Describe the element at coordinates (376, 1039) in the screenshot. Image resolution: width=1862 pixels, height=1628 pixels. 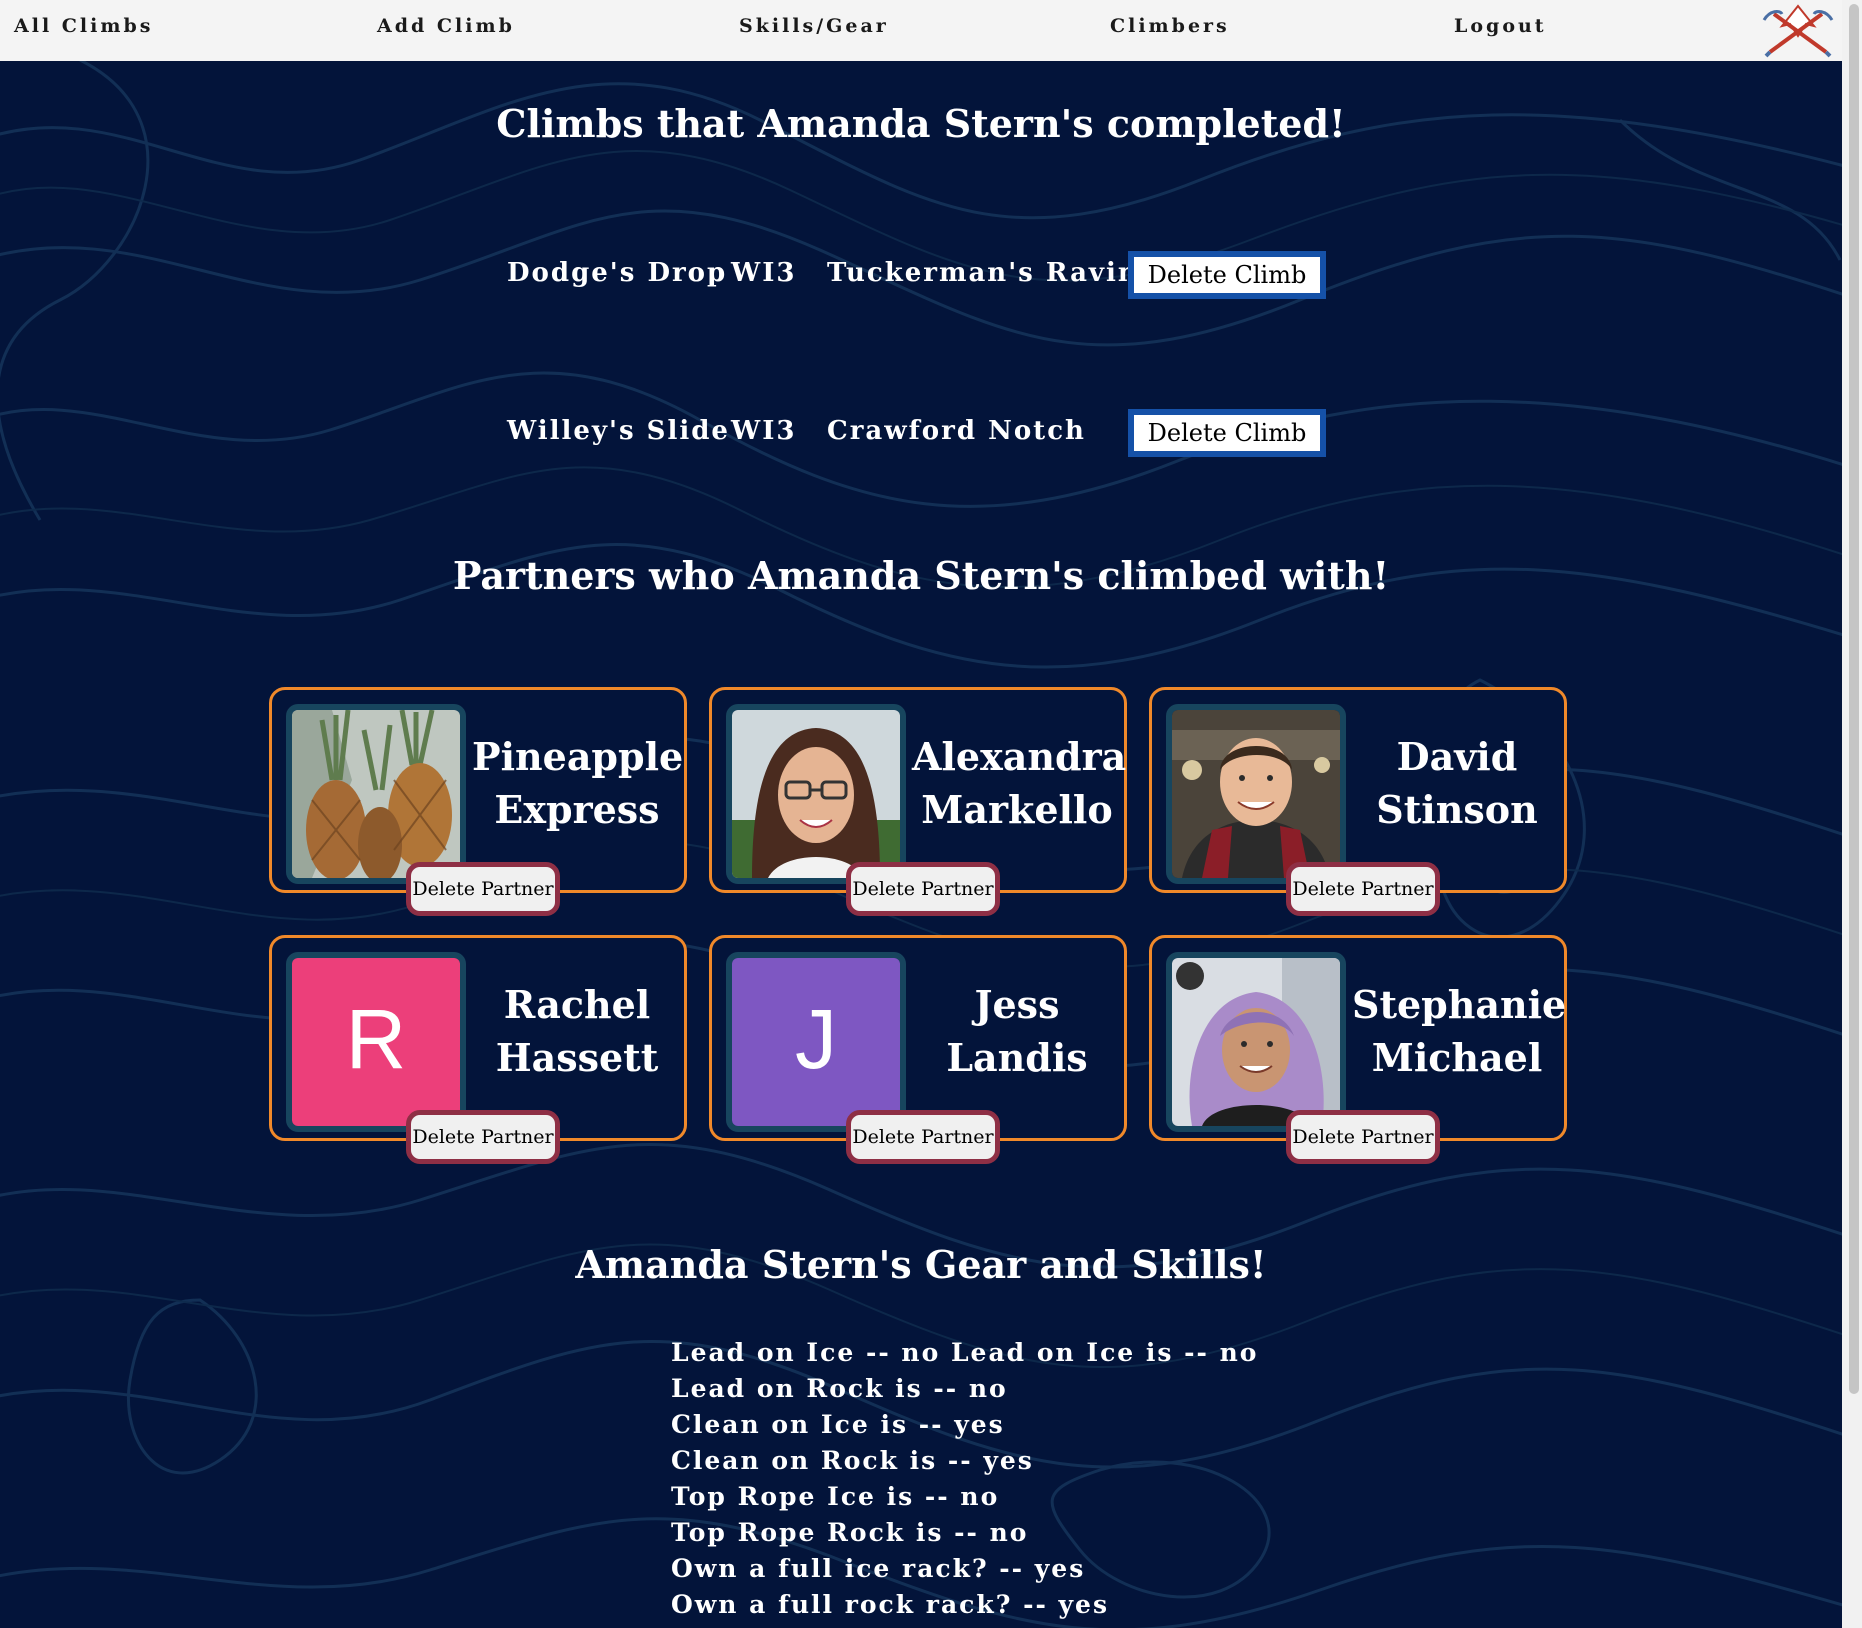
I see `avatar-initial: R` at that location.